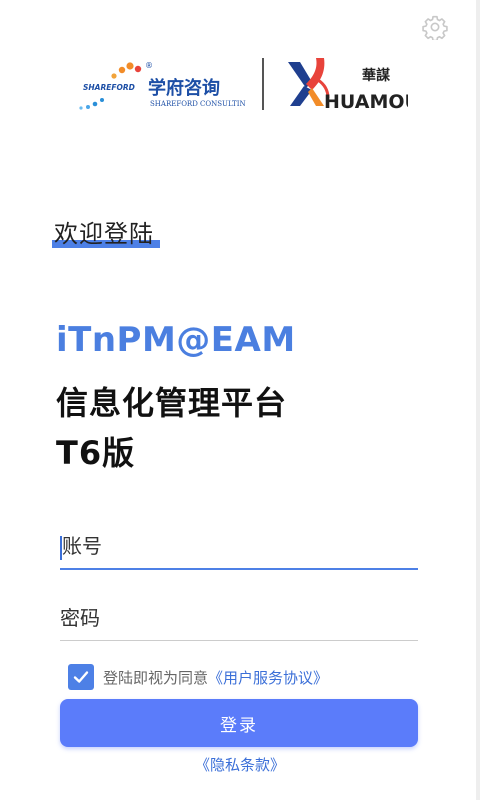 The height and width of the screenshot is (800, 480). What do you see at coordinates (149, 65) in the screenshot?
I see `registered-mark: ®` at bounding box center [149, 65].